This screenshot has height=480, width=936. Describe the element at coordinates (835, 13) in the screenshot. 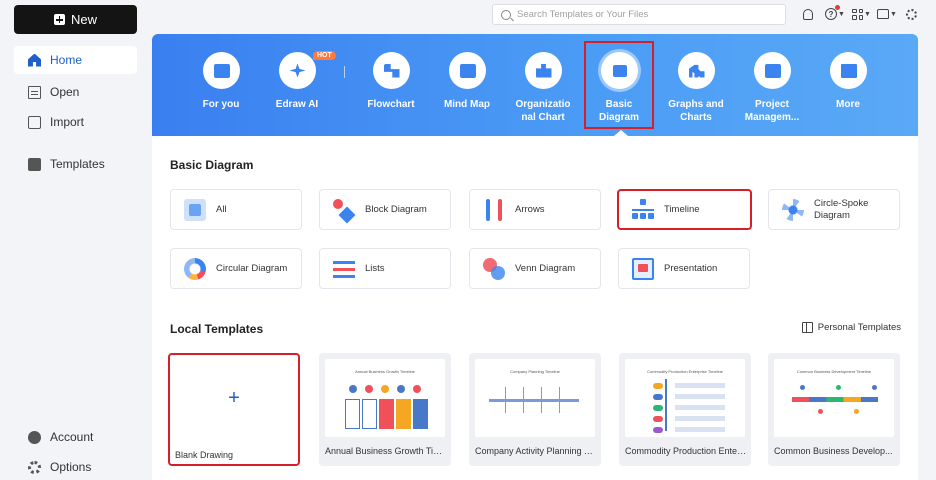

I see `help-button: ? ▼` at that location.